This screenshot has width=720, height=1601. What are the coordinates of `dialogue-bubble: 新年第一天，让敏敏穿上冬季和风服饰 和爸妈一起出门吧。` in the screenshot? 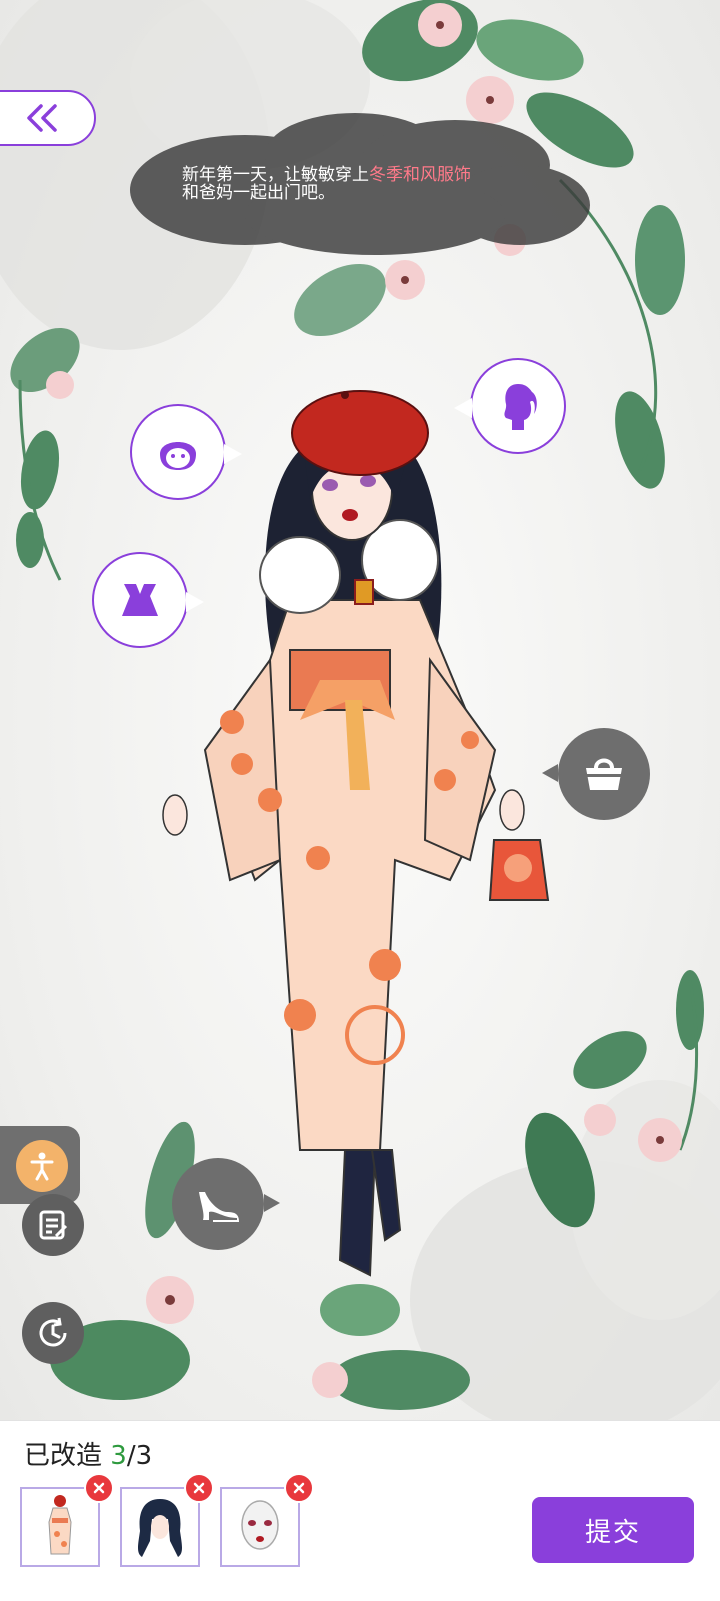 It's located at (360, 185).